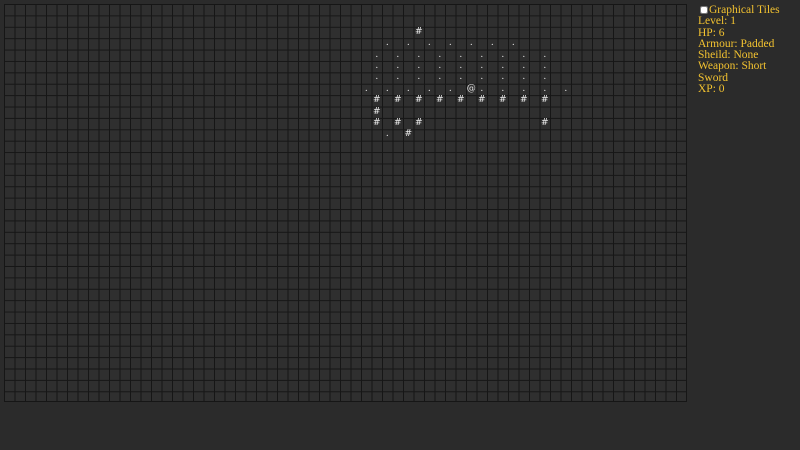 This screenshot has width=800, height=450. I want to click on weapon-stat: Weapon: Short Sword, so click(732, 72).